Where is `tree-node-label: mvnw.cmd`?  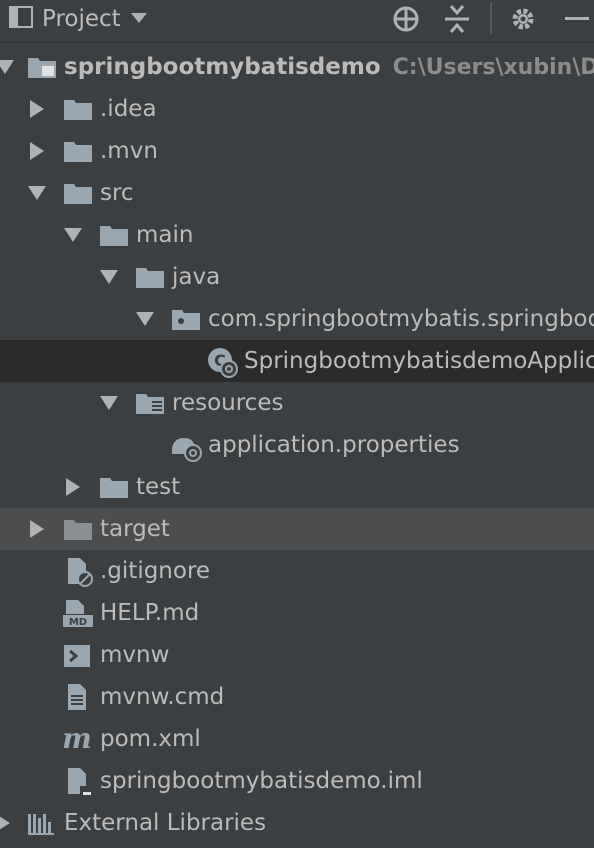
tree-node-label: mvnw.cmd is located at coordinates (162, 697).